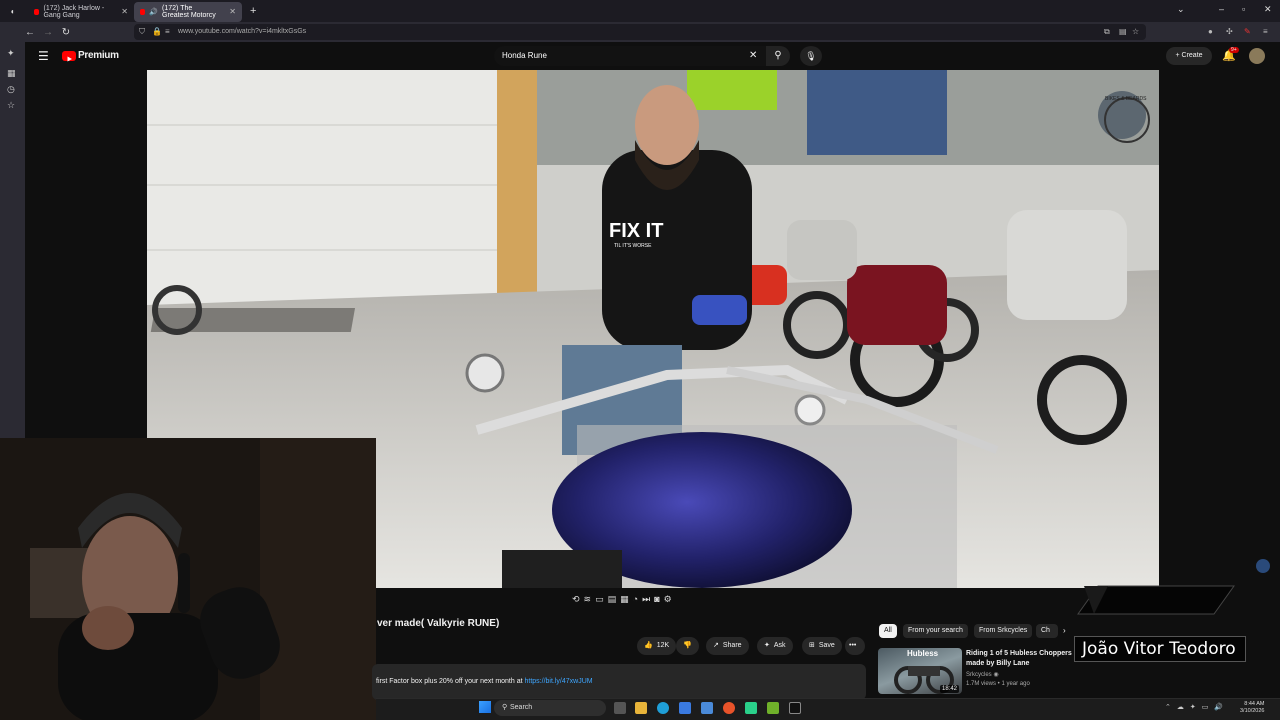 This screenshot has height=720, width=1280. Describe the element at coordinates (753, 55) in the screenshot. I see `clear-search-icon: ✕` at that location.